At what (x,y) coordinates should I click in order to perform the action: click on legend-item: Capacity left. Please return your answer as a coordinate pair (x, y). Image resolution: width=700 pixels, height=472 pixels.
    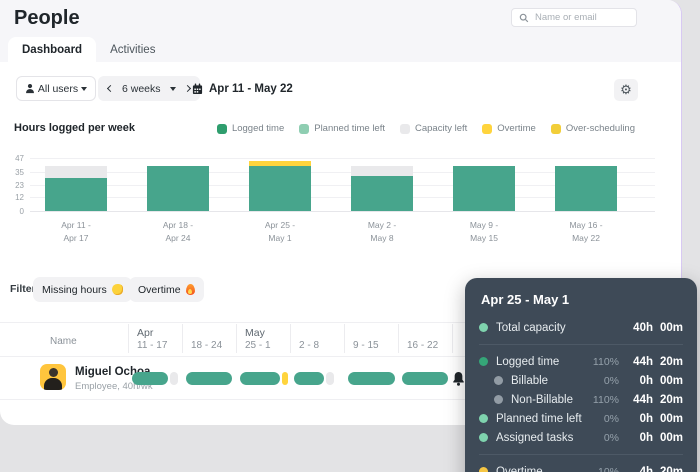
    Looking at the image, I should click on (433, 128).